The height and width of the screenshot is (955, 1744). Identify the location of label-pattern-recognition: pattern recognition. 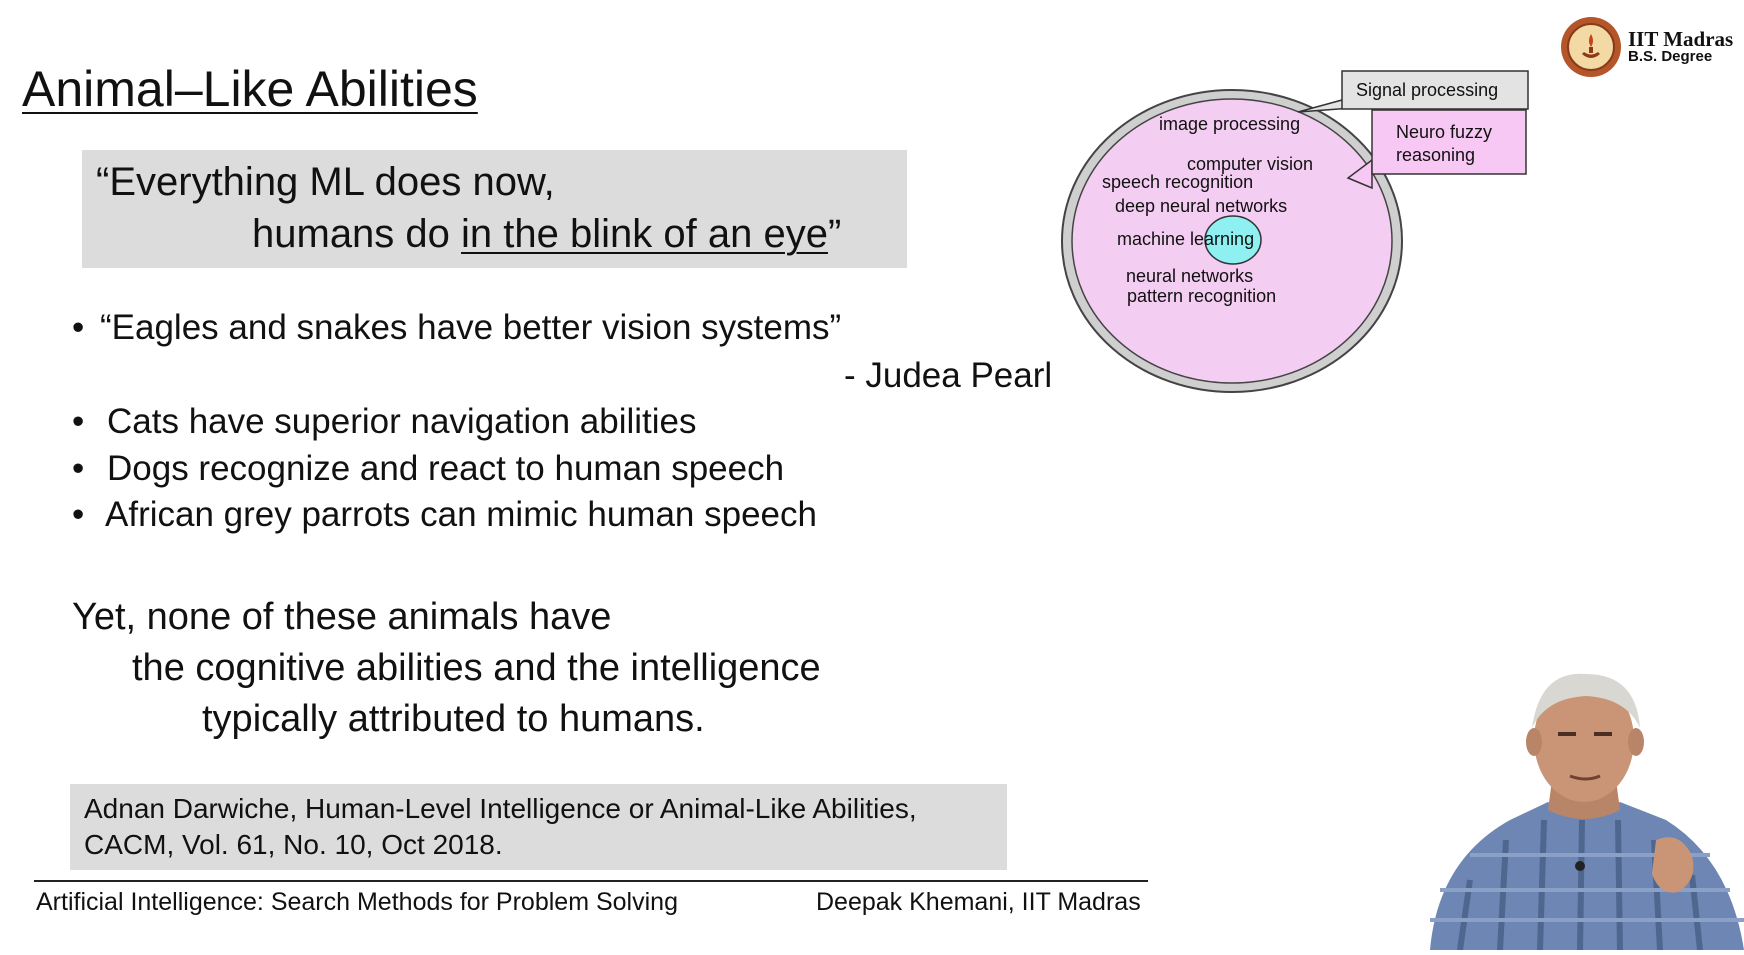
(1201, 296).